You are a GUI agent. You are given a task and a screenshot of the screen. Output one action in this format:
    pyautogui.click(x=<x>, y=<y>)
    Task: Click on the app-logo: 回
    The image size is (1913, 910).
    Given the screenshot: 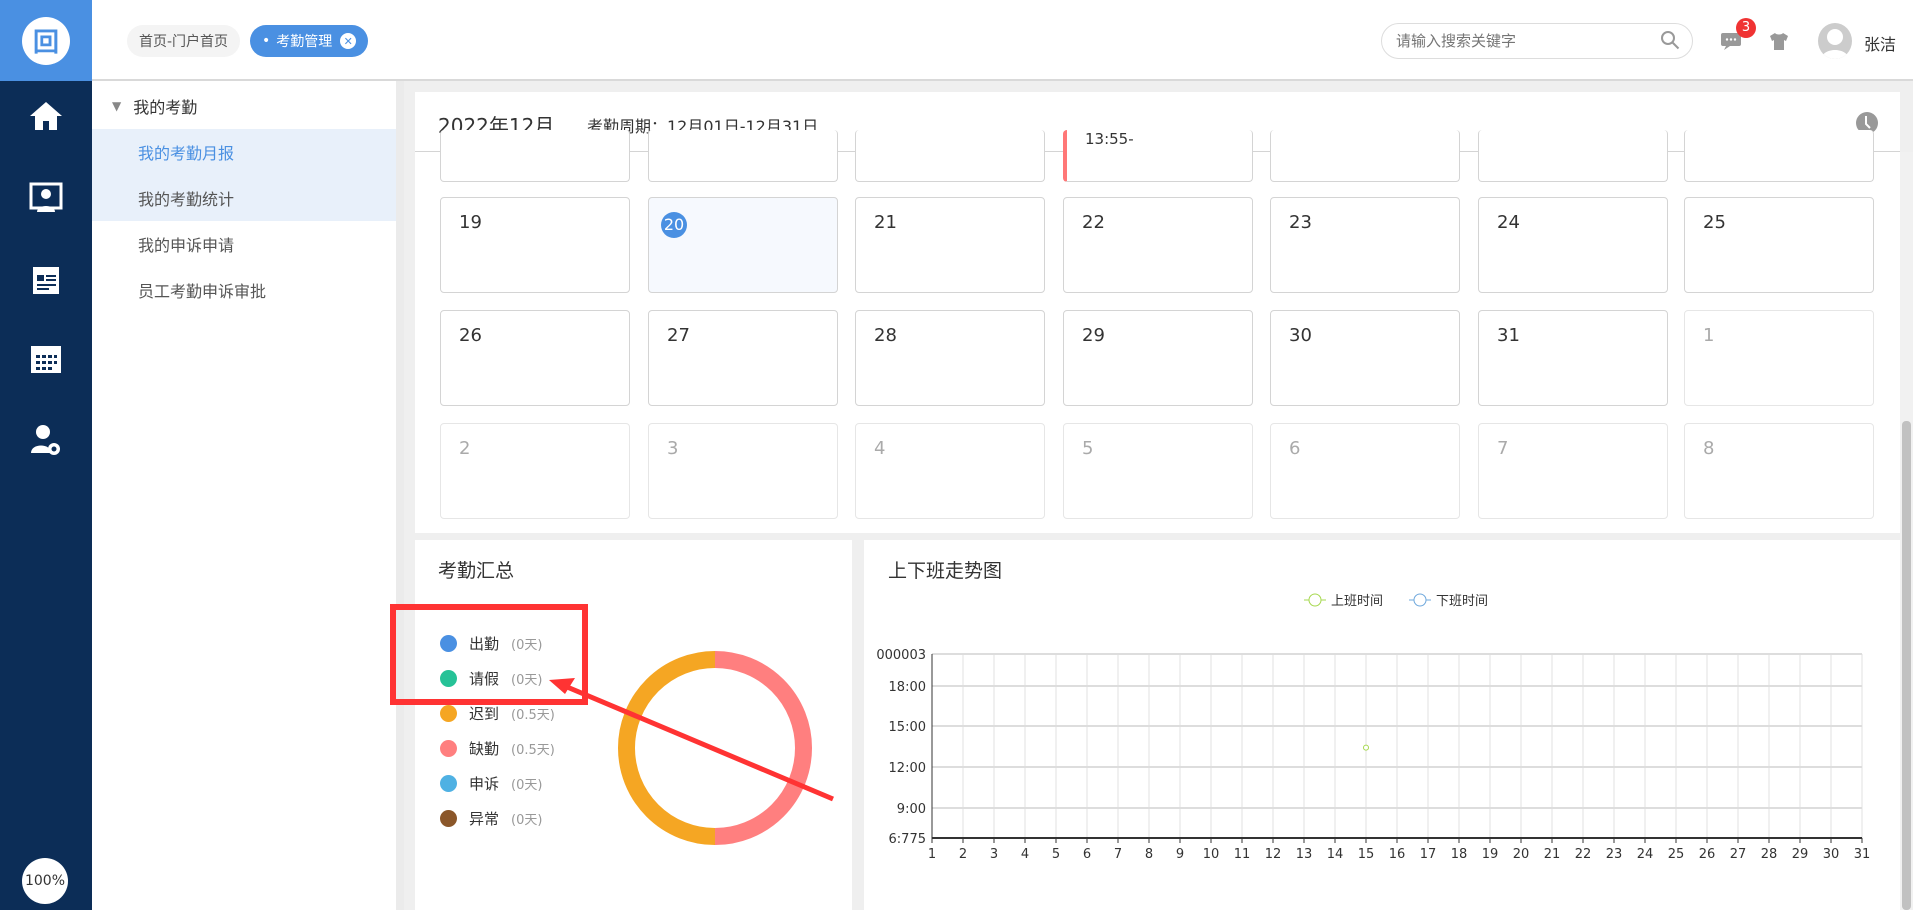 What is the action you would take?
    pyautogui.click(x=46, y=40)
    